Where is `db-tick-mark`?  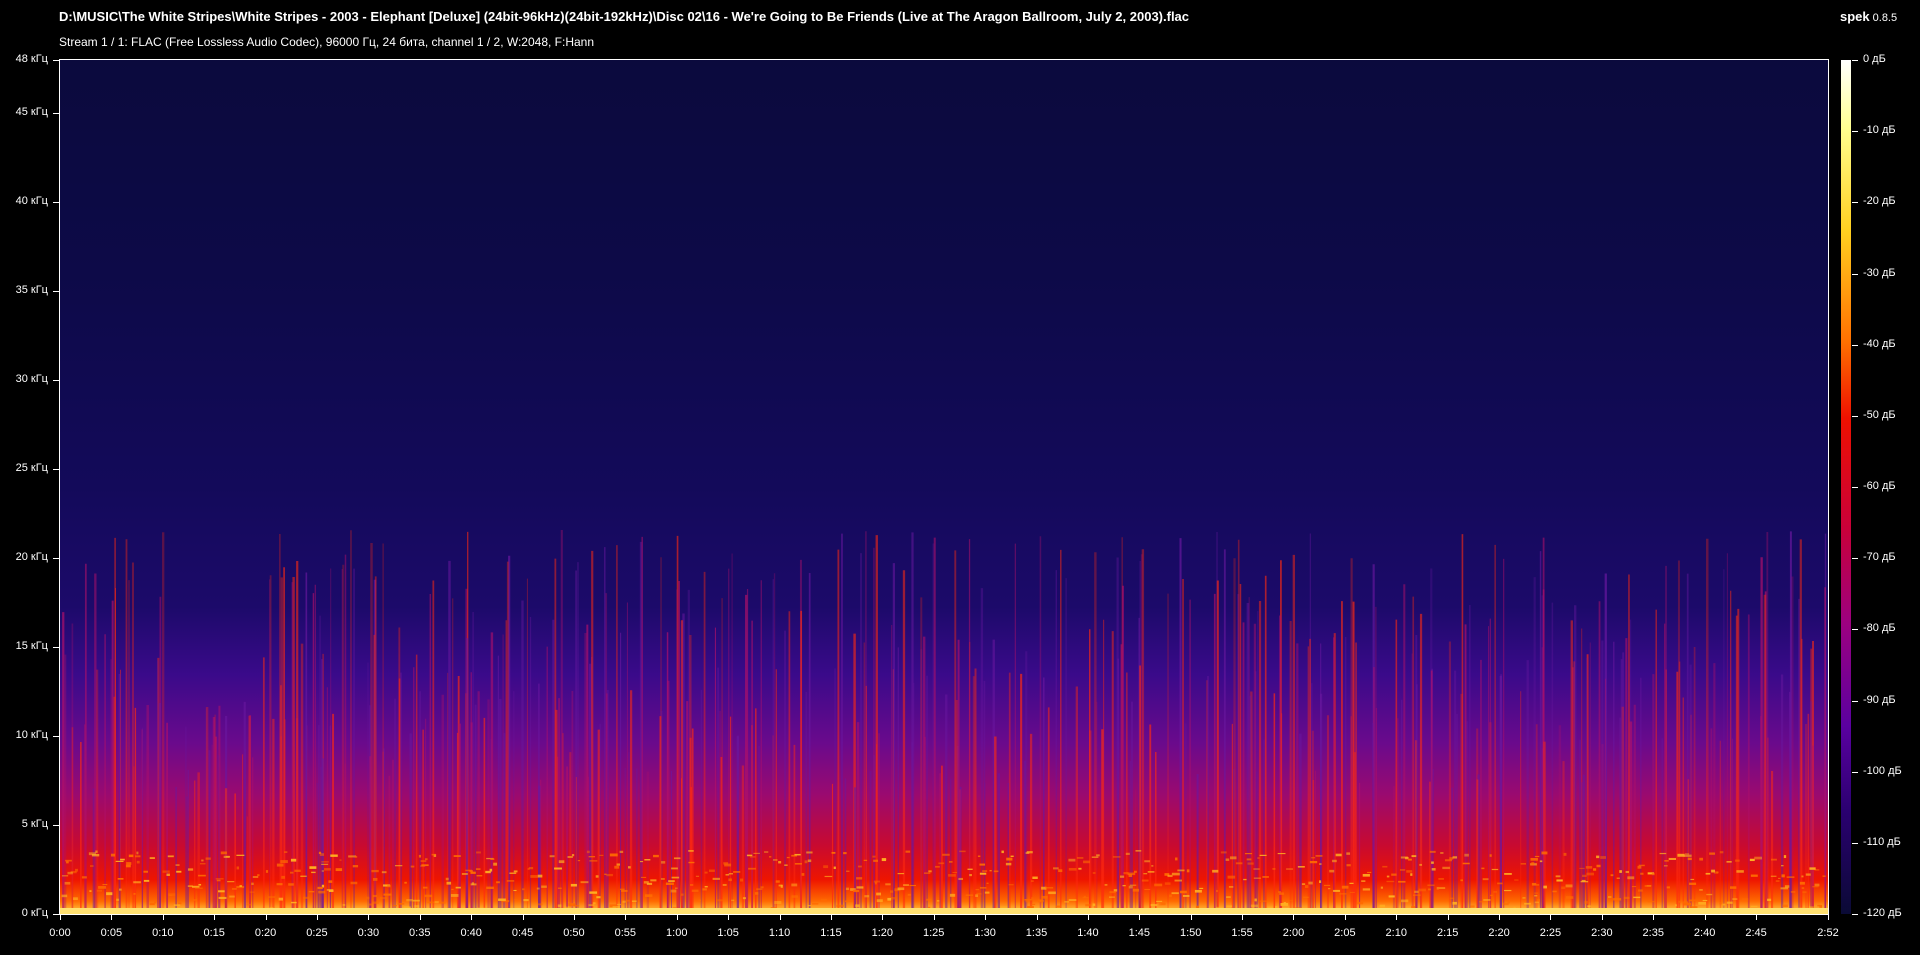 db-tick-mark is located at coordinates (1855, 843).